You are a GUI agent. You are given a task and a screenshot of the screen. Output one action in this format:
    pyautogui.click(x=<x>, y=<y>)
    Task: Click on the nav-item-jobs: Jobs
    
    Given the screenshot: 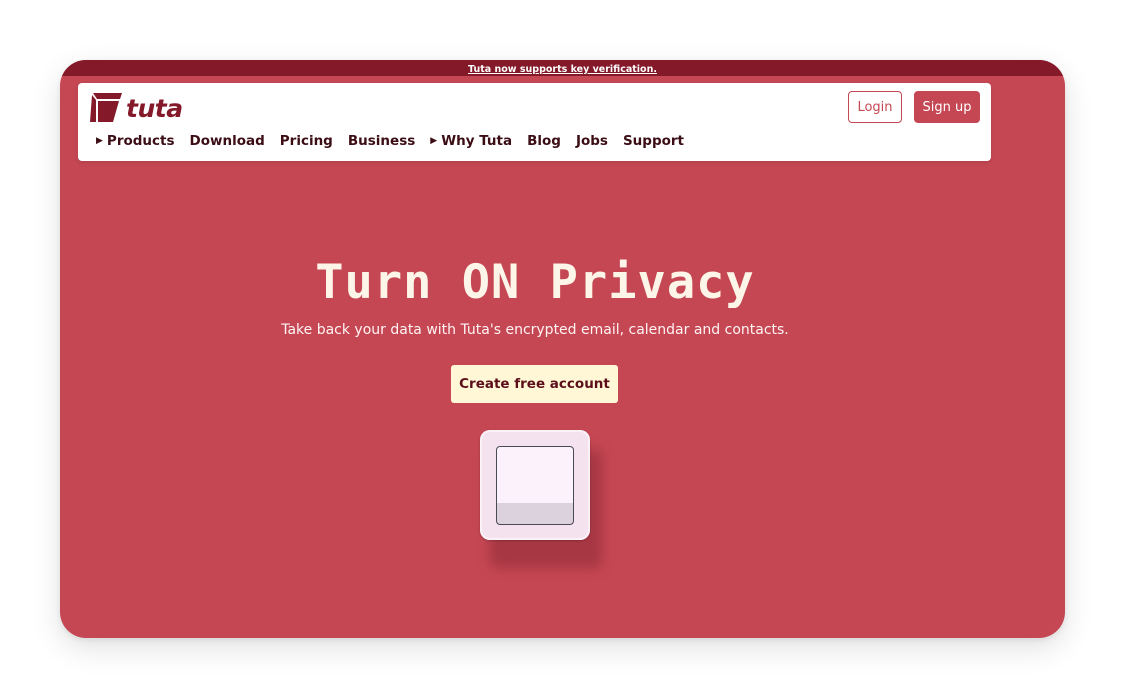 What is the action you would take?
    pyautogui.click(x=592, y=141)
    